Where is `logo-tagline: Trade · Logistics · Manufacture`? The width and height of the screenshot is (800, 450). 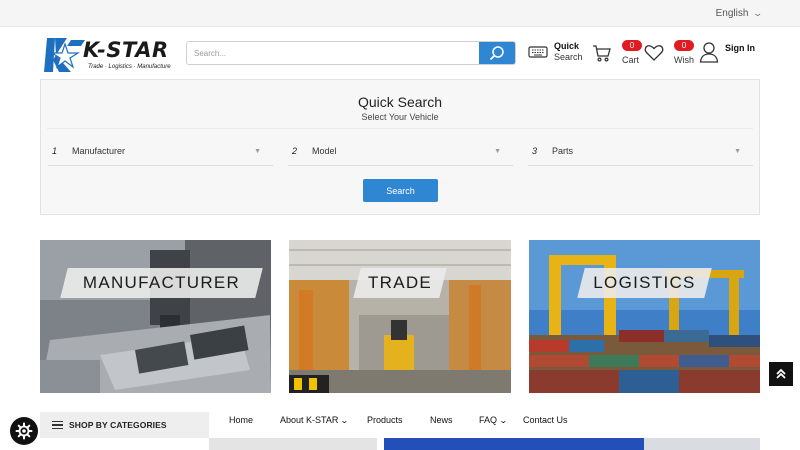
logo-tagline: Trade · Logistics · Manufacture is located at coordinates (129, 67).